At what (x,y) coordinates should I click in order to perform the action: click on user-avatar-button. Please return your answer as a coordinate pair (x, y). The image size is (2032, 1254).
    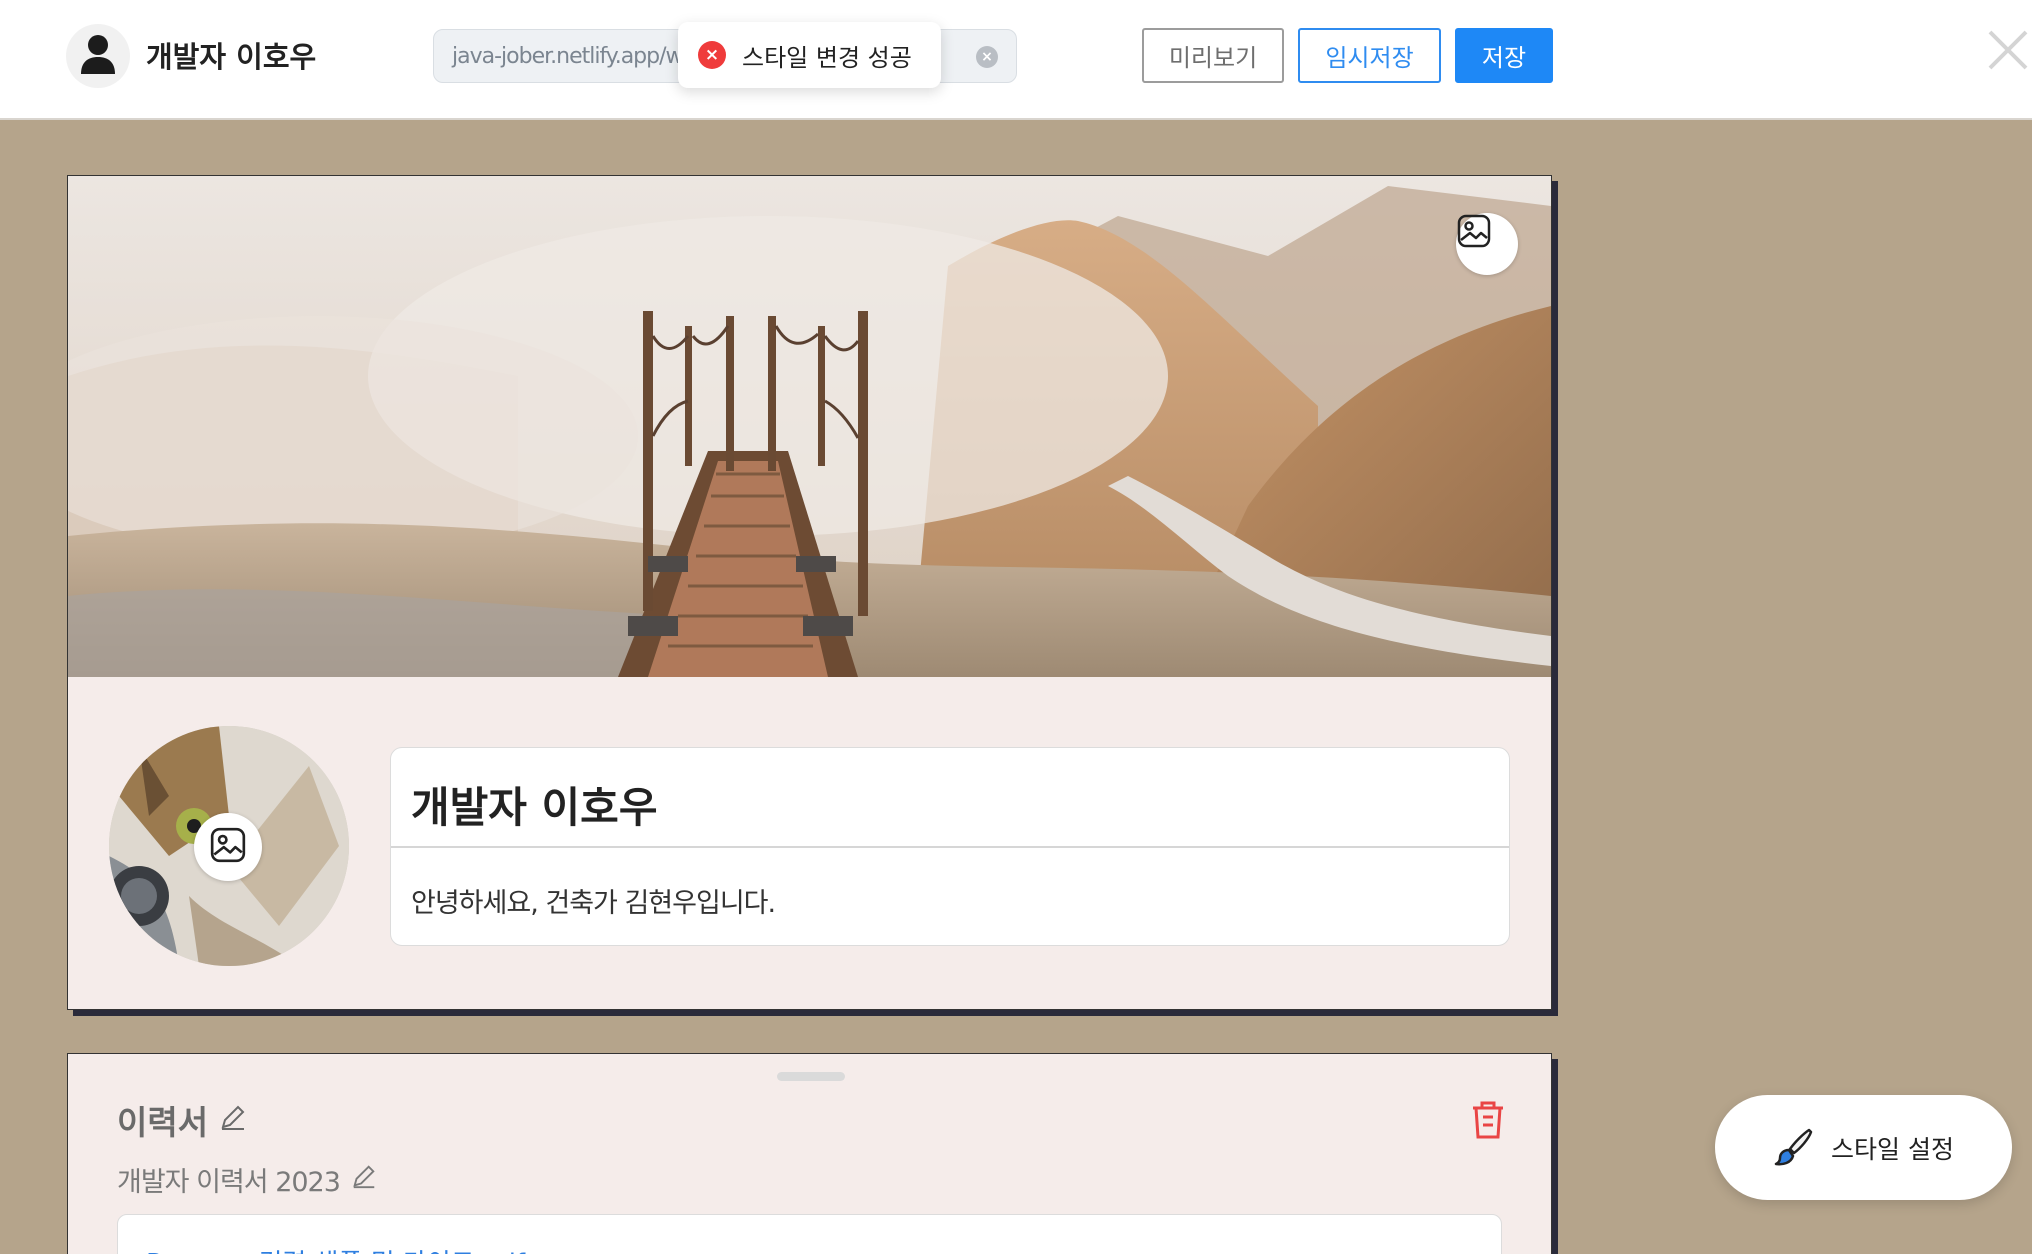
    Looking at the image, I should click on (98, 56).